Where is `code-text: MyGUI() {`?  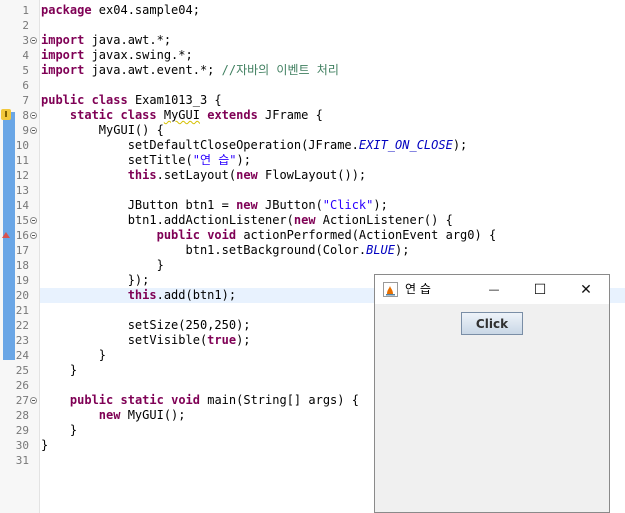
code-text: MyGUI() { is located at coordinates (102, 130).